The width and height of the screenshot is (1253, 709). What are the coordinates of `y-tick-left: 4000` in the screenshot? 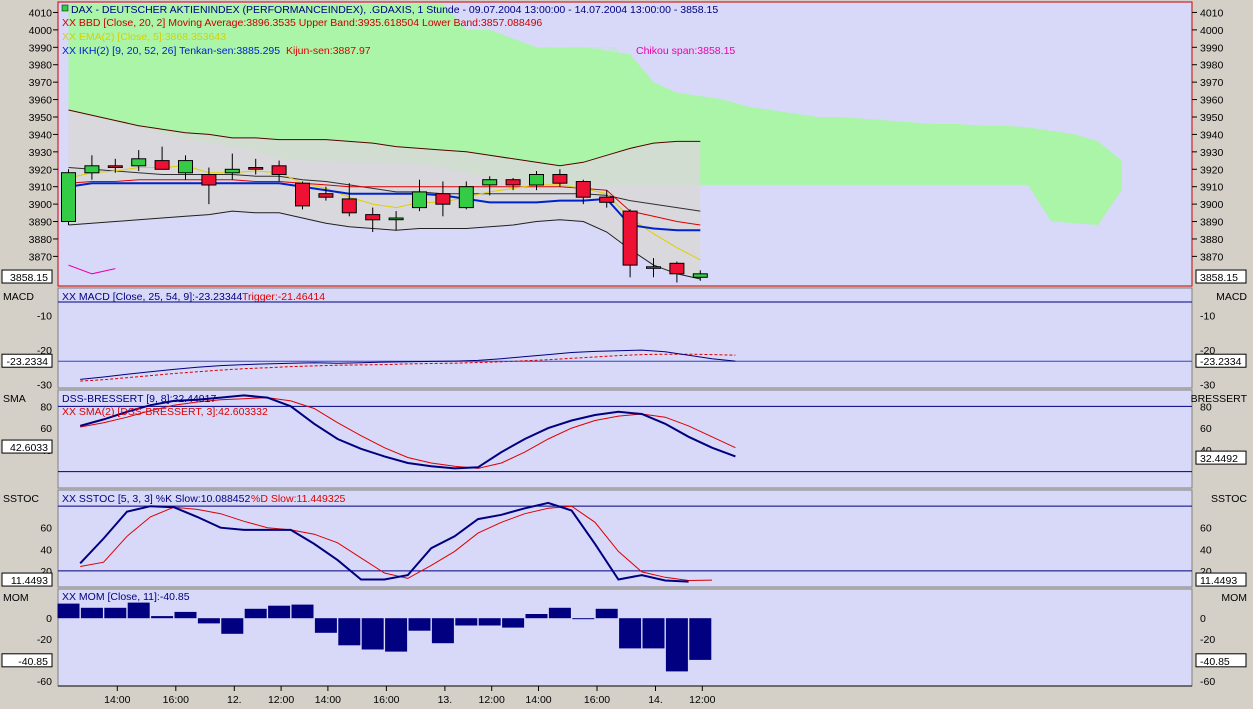 It's located at (41, 31).